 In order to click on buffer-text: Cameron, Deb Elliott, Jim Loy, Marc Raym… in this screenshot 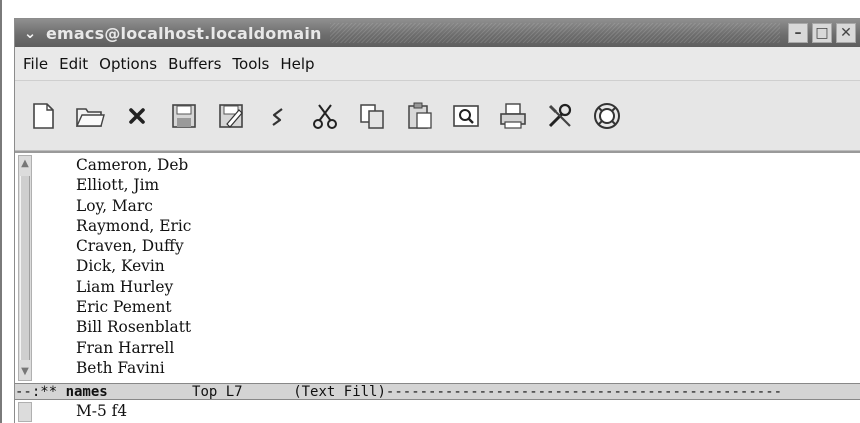, I will do `click(133, 266)`.